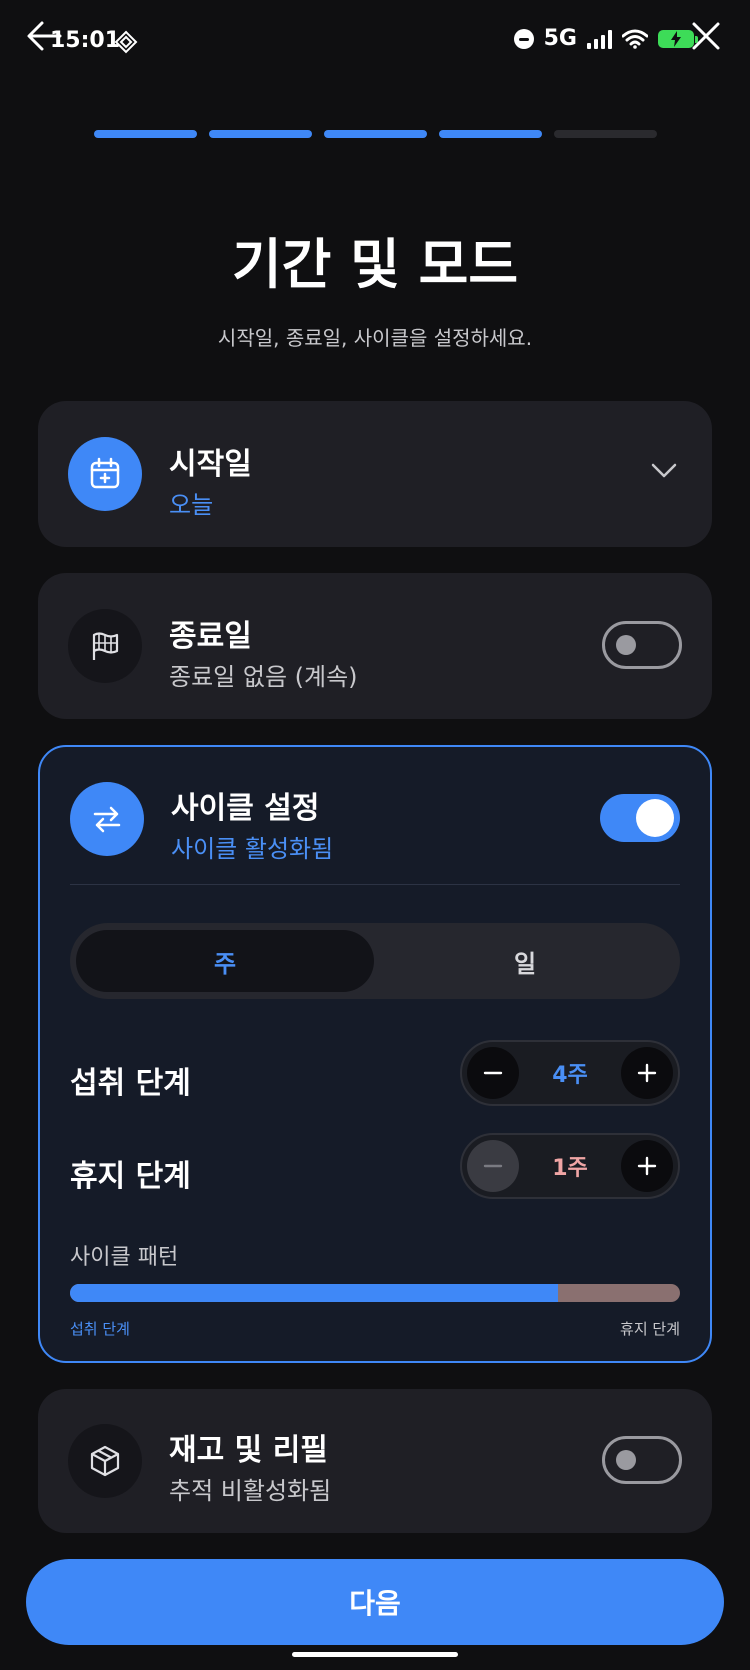  I want to click on inventory-title: 재고 및 리필, so click(248, 1450).